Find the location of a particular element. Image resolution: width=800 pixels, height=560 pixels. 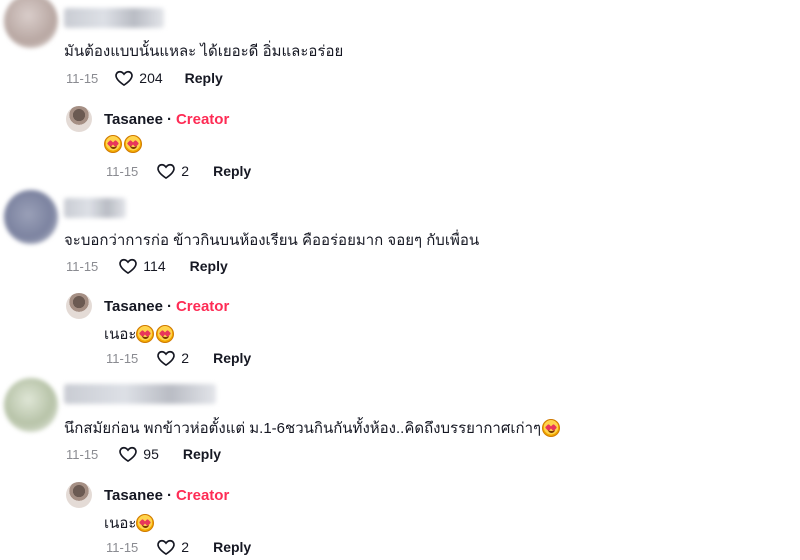

like-count: 204 is located at coordinates (151, 78).